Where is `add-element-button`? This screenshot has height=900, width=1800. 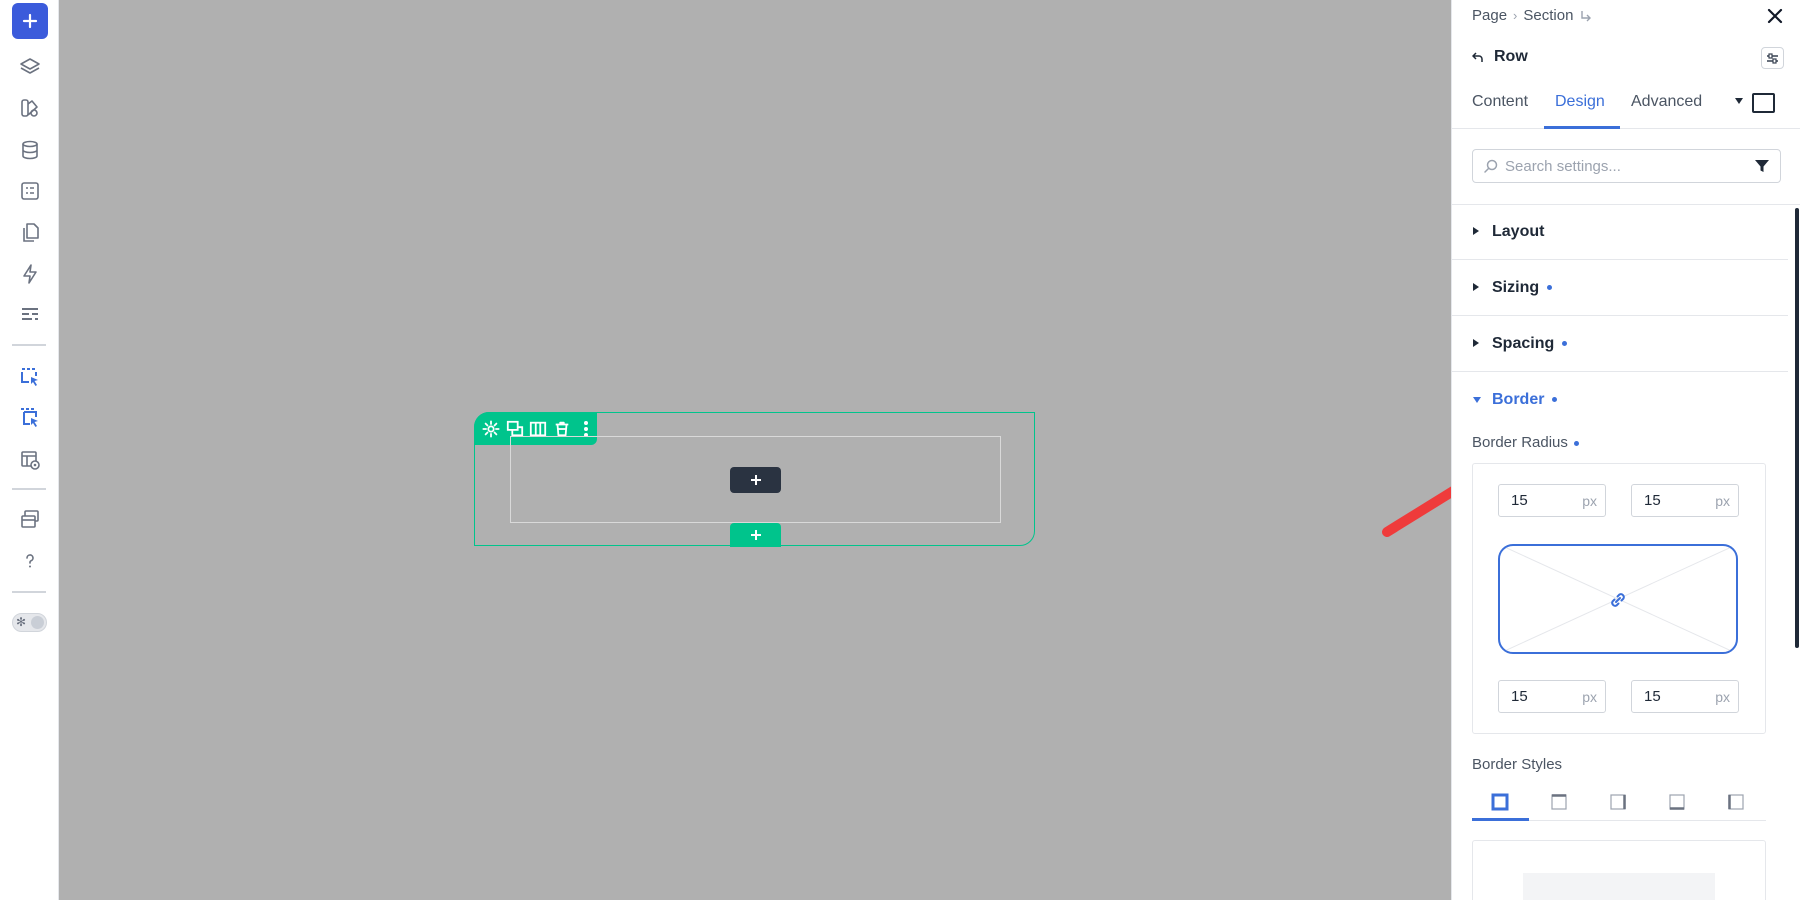
add-element-button is located at coordinates (30, 21).